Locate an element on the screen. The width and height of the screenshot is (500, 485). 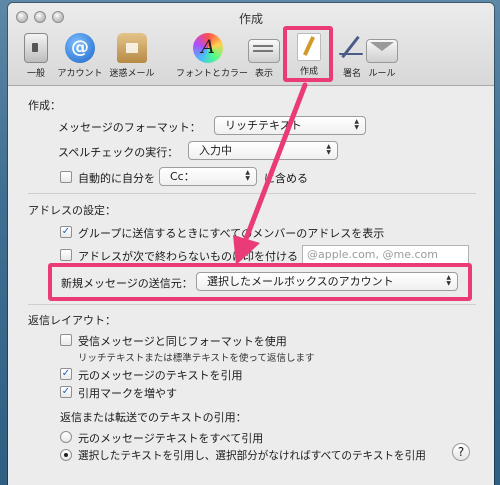
help-button: ? is located at coordinates (461, 452).